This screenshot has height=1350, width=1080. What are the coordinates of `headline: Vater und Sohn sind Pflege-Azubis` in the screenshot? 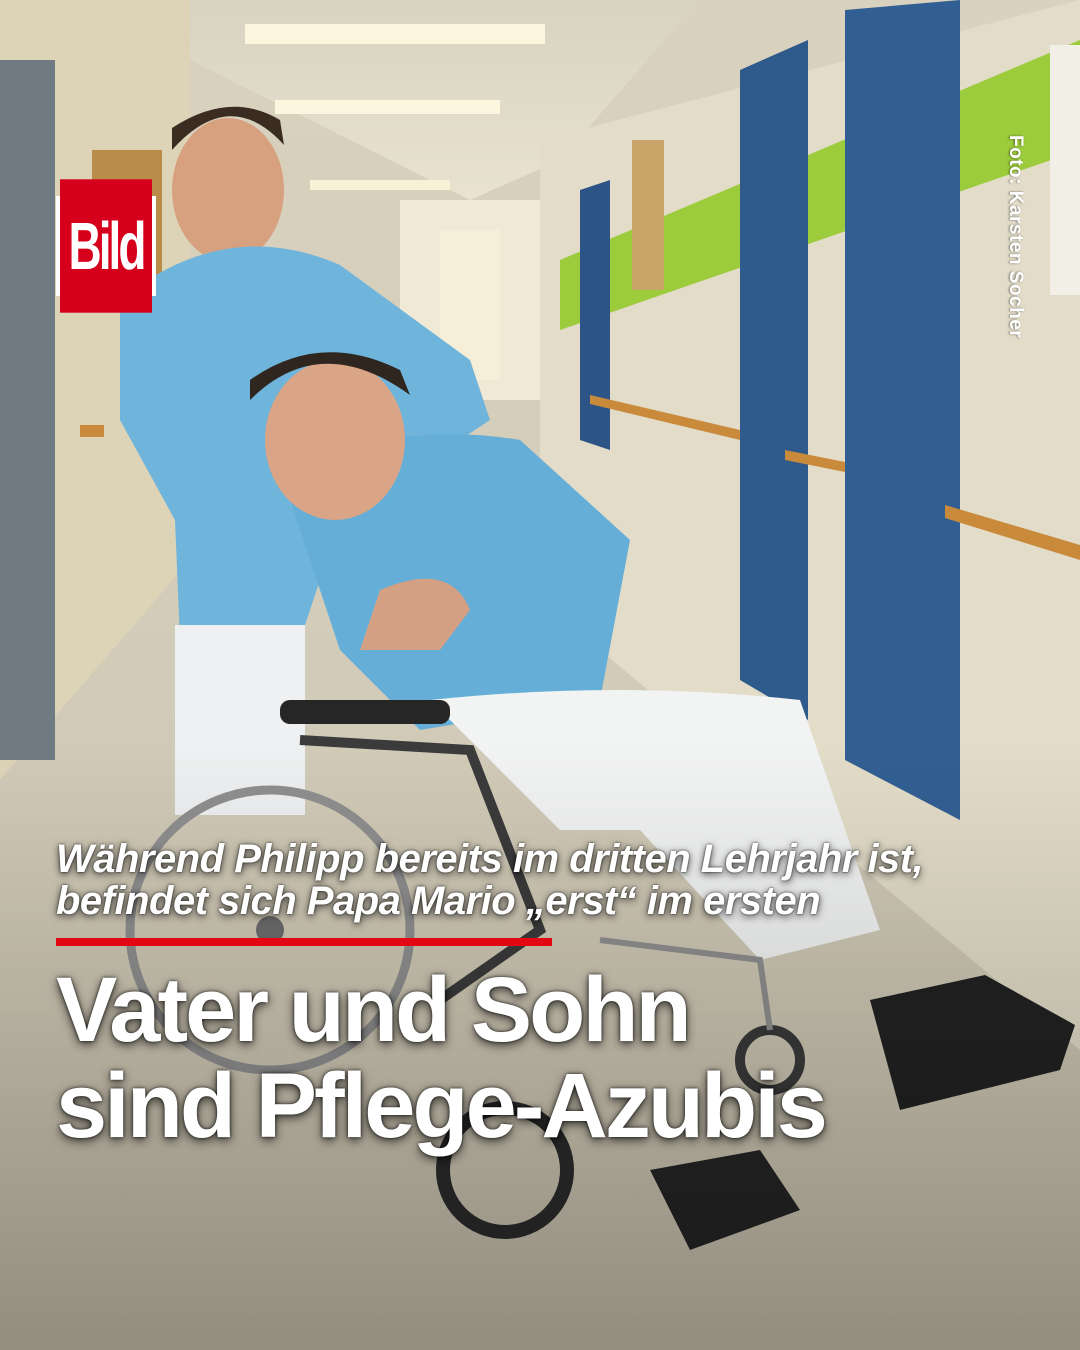 It's located at (546, 1058).